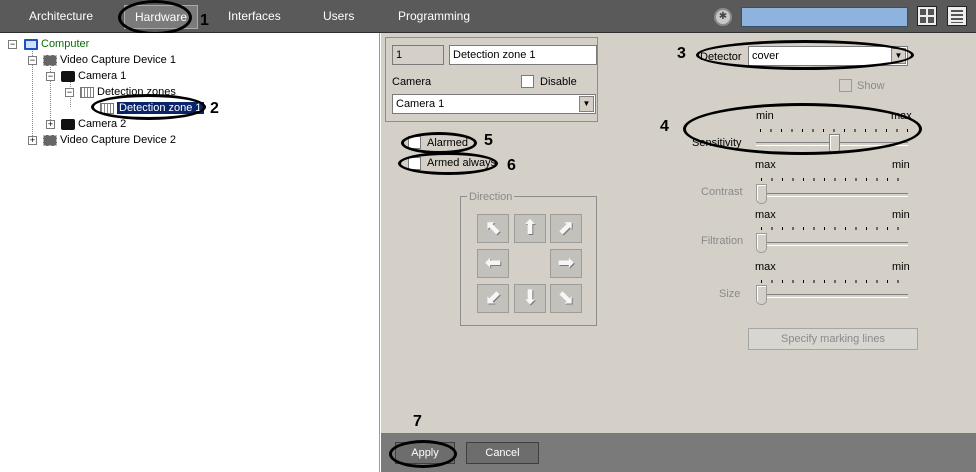 The height and width of the screenshot is (472, 976). I want to click on tab-hardware: Hardware, so click(161, 17).